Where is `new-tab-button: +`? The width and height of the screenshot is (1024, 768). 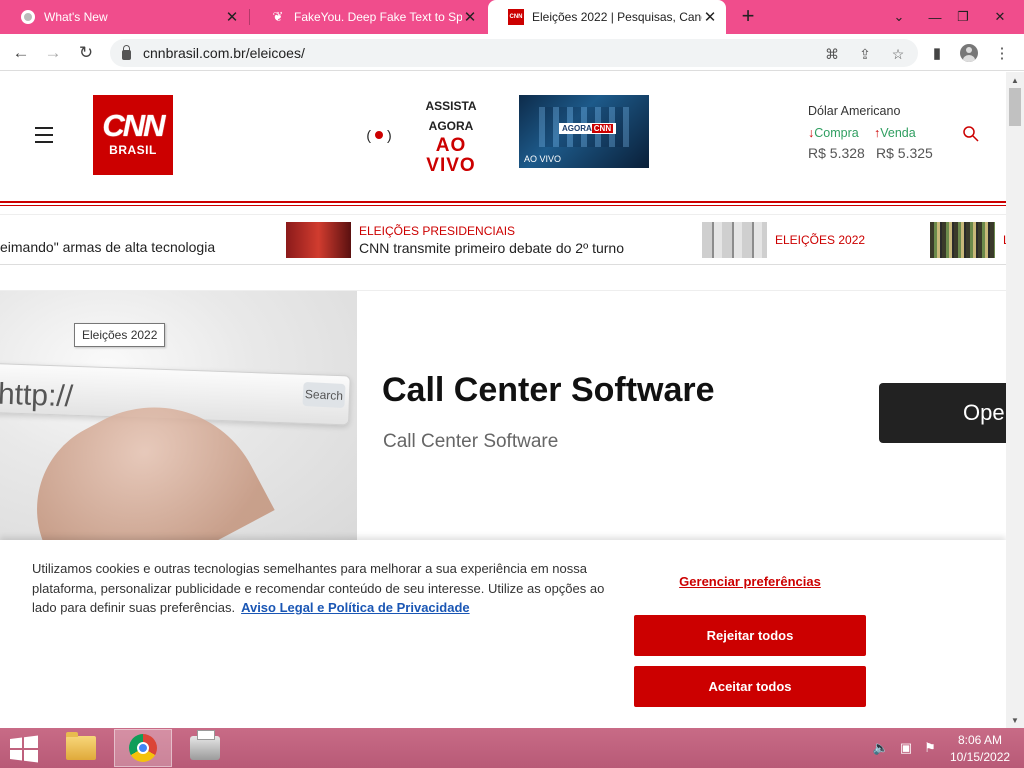 new-tab-button: + is located at coordinates (748, 17).